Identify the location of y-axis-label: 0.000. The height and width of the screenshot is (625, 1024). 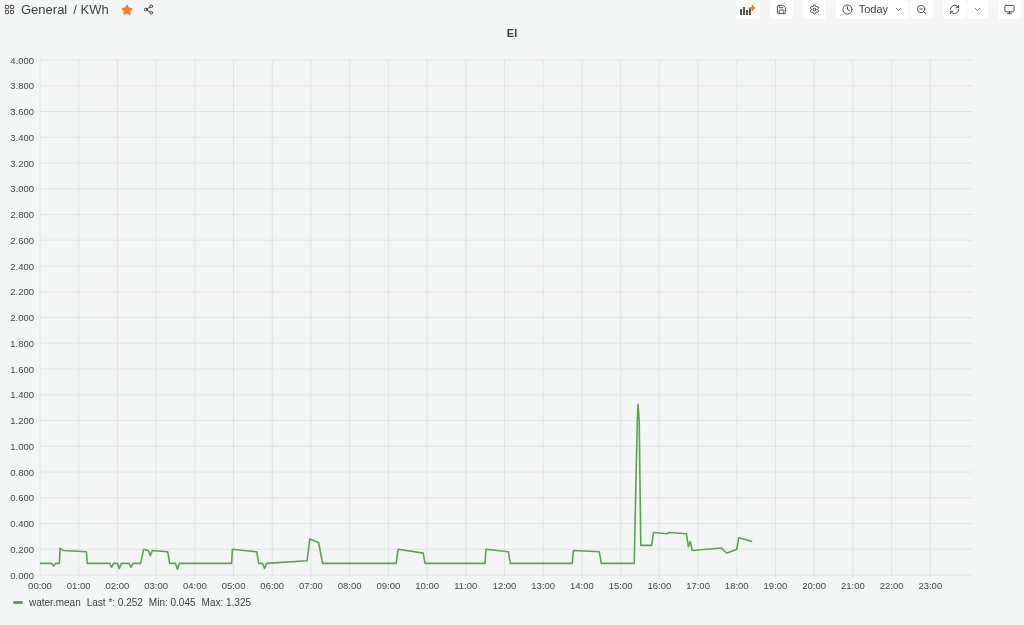
(22, 575).